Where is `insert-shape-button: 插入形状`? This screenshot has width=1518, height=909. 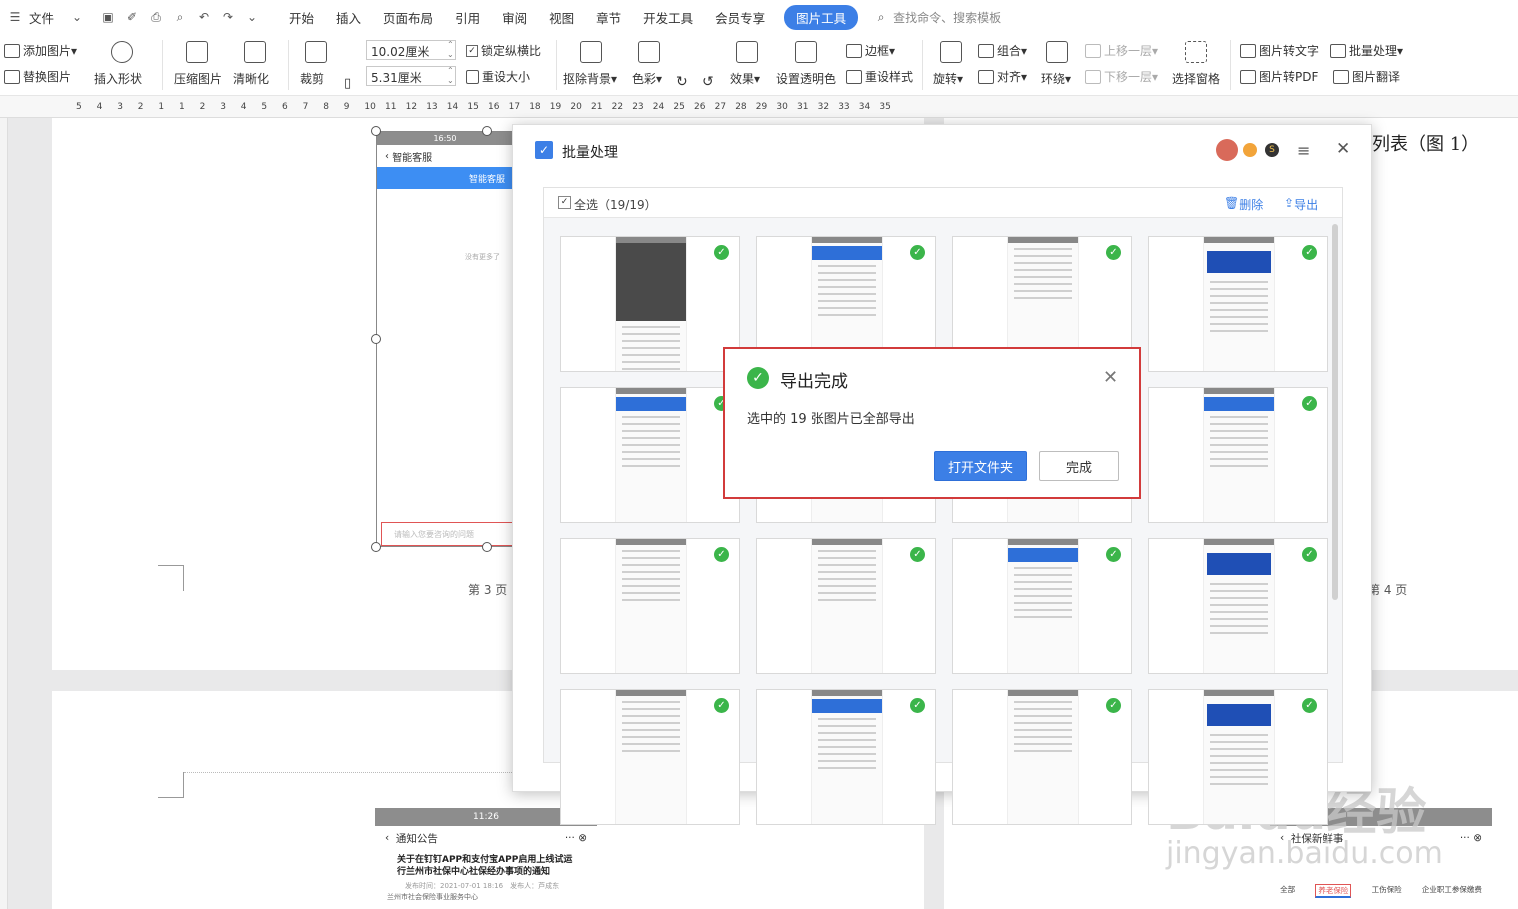 insert-shape-button: 插入形状 is located at coordinates (118, 78).